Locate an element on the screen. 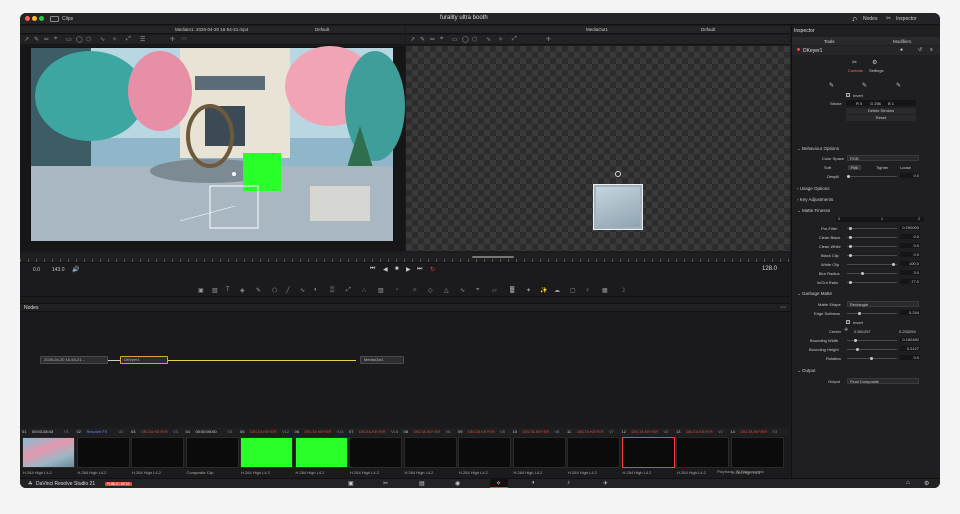 This screenshot has height=514, width=960. bounding-width-value: 0.182482 is located at coordinates (910, 339).